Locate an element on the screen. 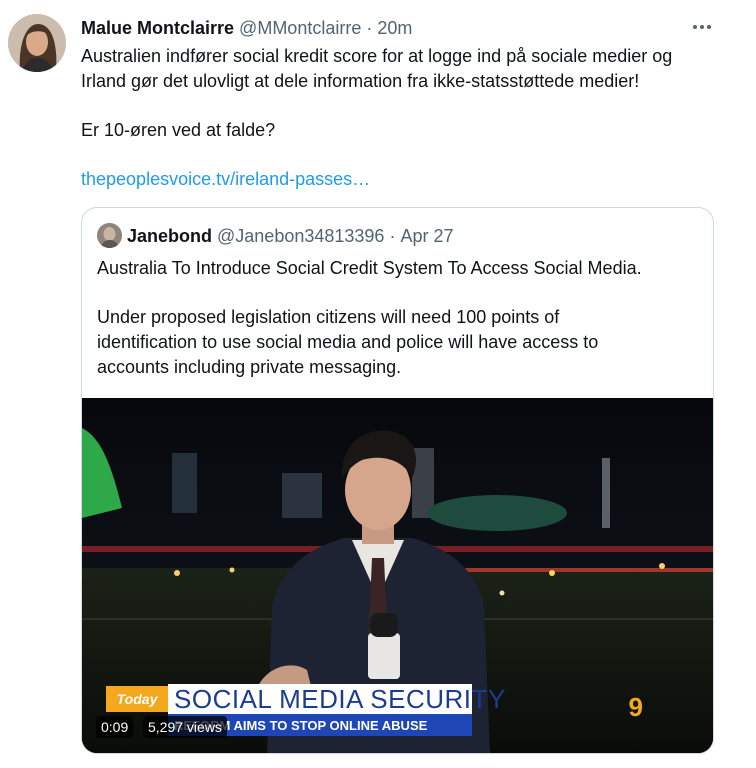  more-icon is located at coordinates (702, 27).